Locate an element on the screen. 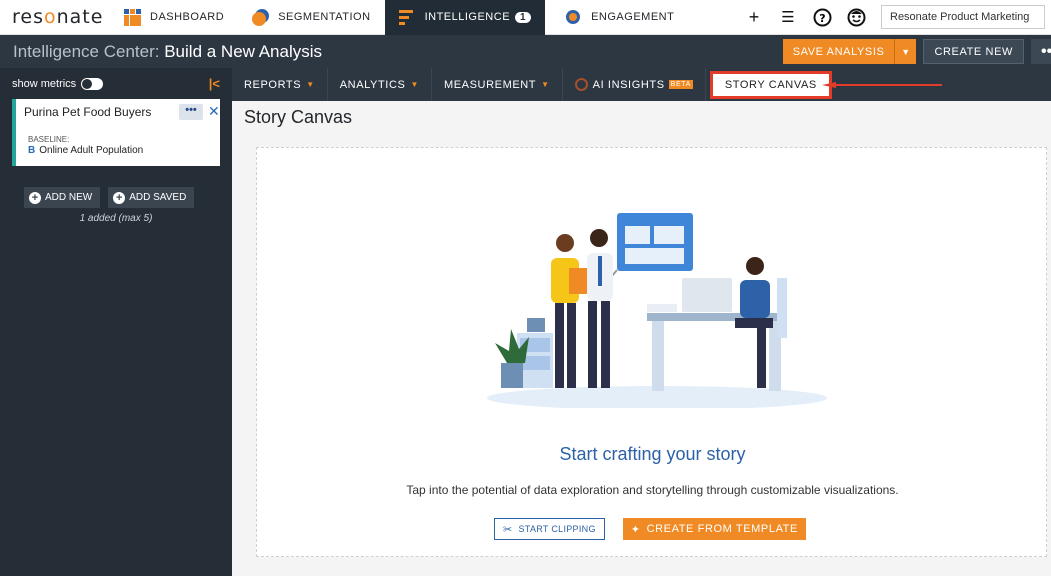 Image resolution: width=1051 pixels, height=576 pixels. scissors-icon: ✂ is located at coordinates (508, 529).